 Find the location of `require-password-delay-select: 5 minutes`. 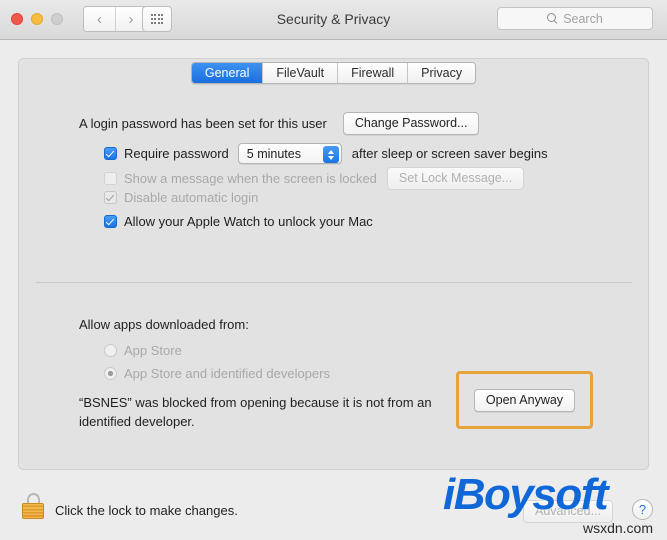

require-password-delay-select: 5 minutes is located at coordinates (289, 153).